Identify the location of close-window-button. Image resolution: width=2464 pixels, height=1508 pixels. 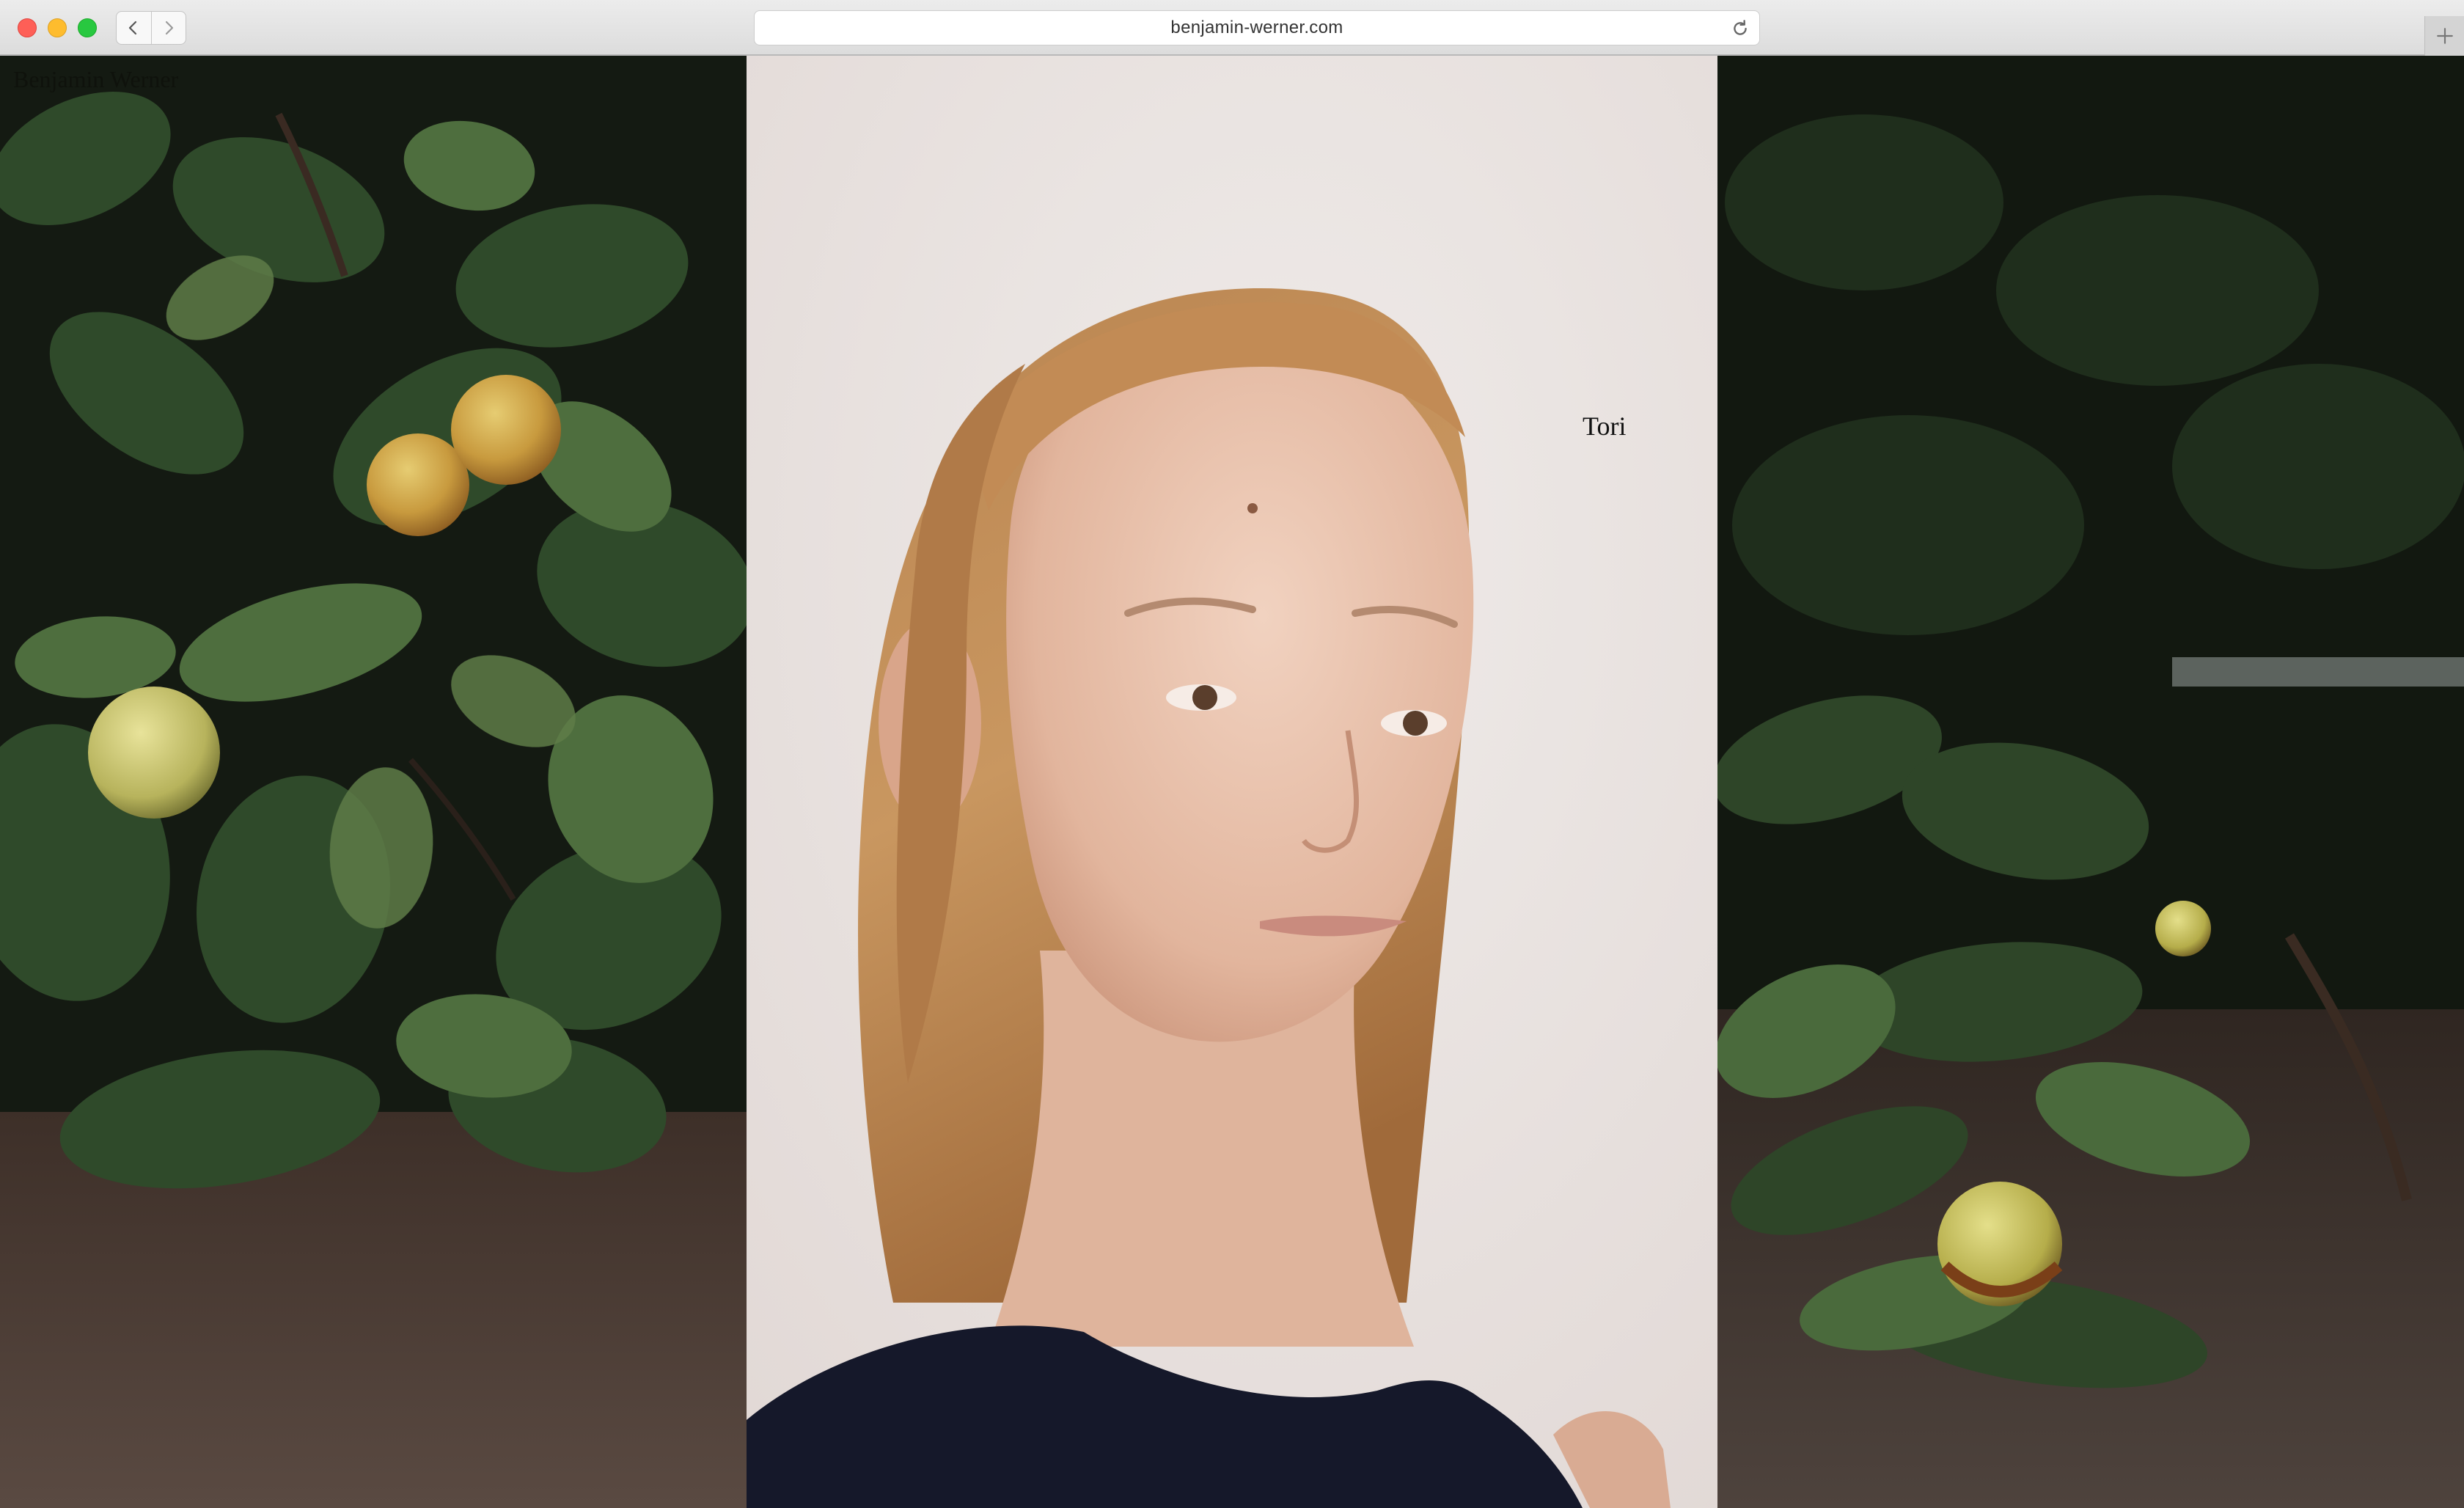
(27, 27).